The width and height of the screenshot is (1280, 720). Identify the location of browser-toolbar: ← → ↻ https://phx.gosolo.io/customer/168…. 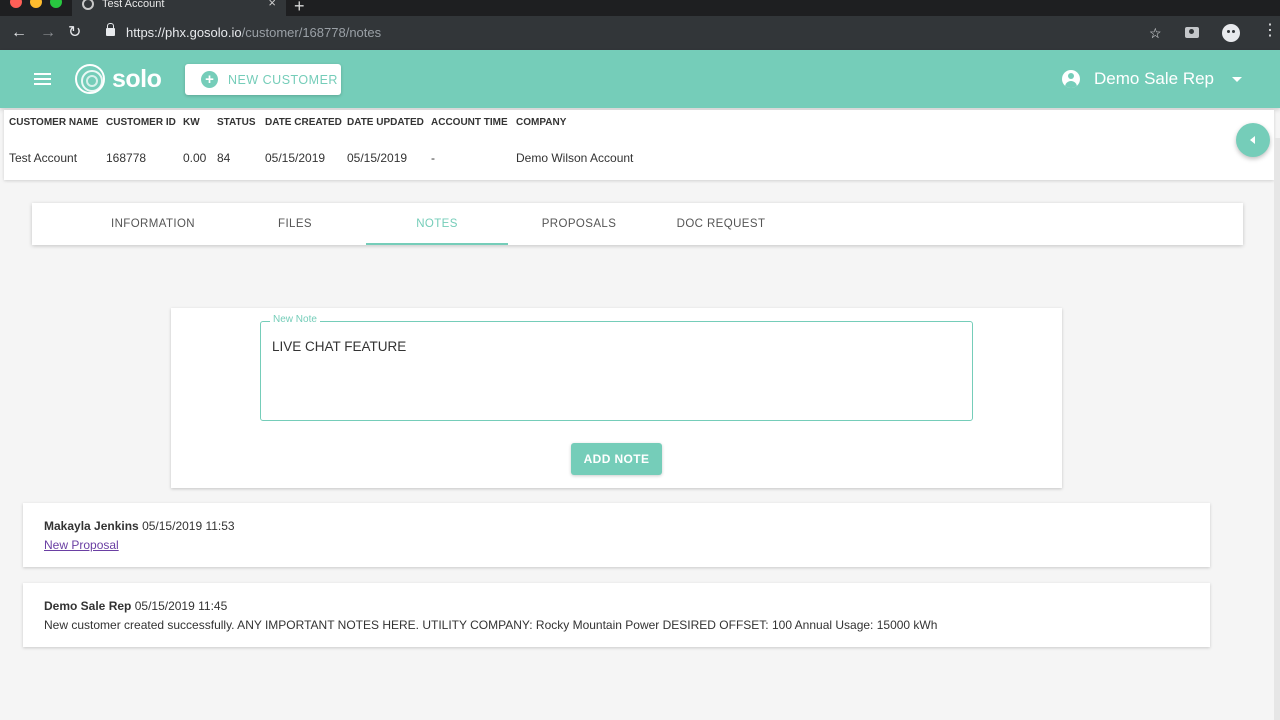
(640, 33).